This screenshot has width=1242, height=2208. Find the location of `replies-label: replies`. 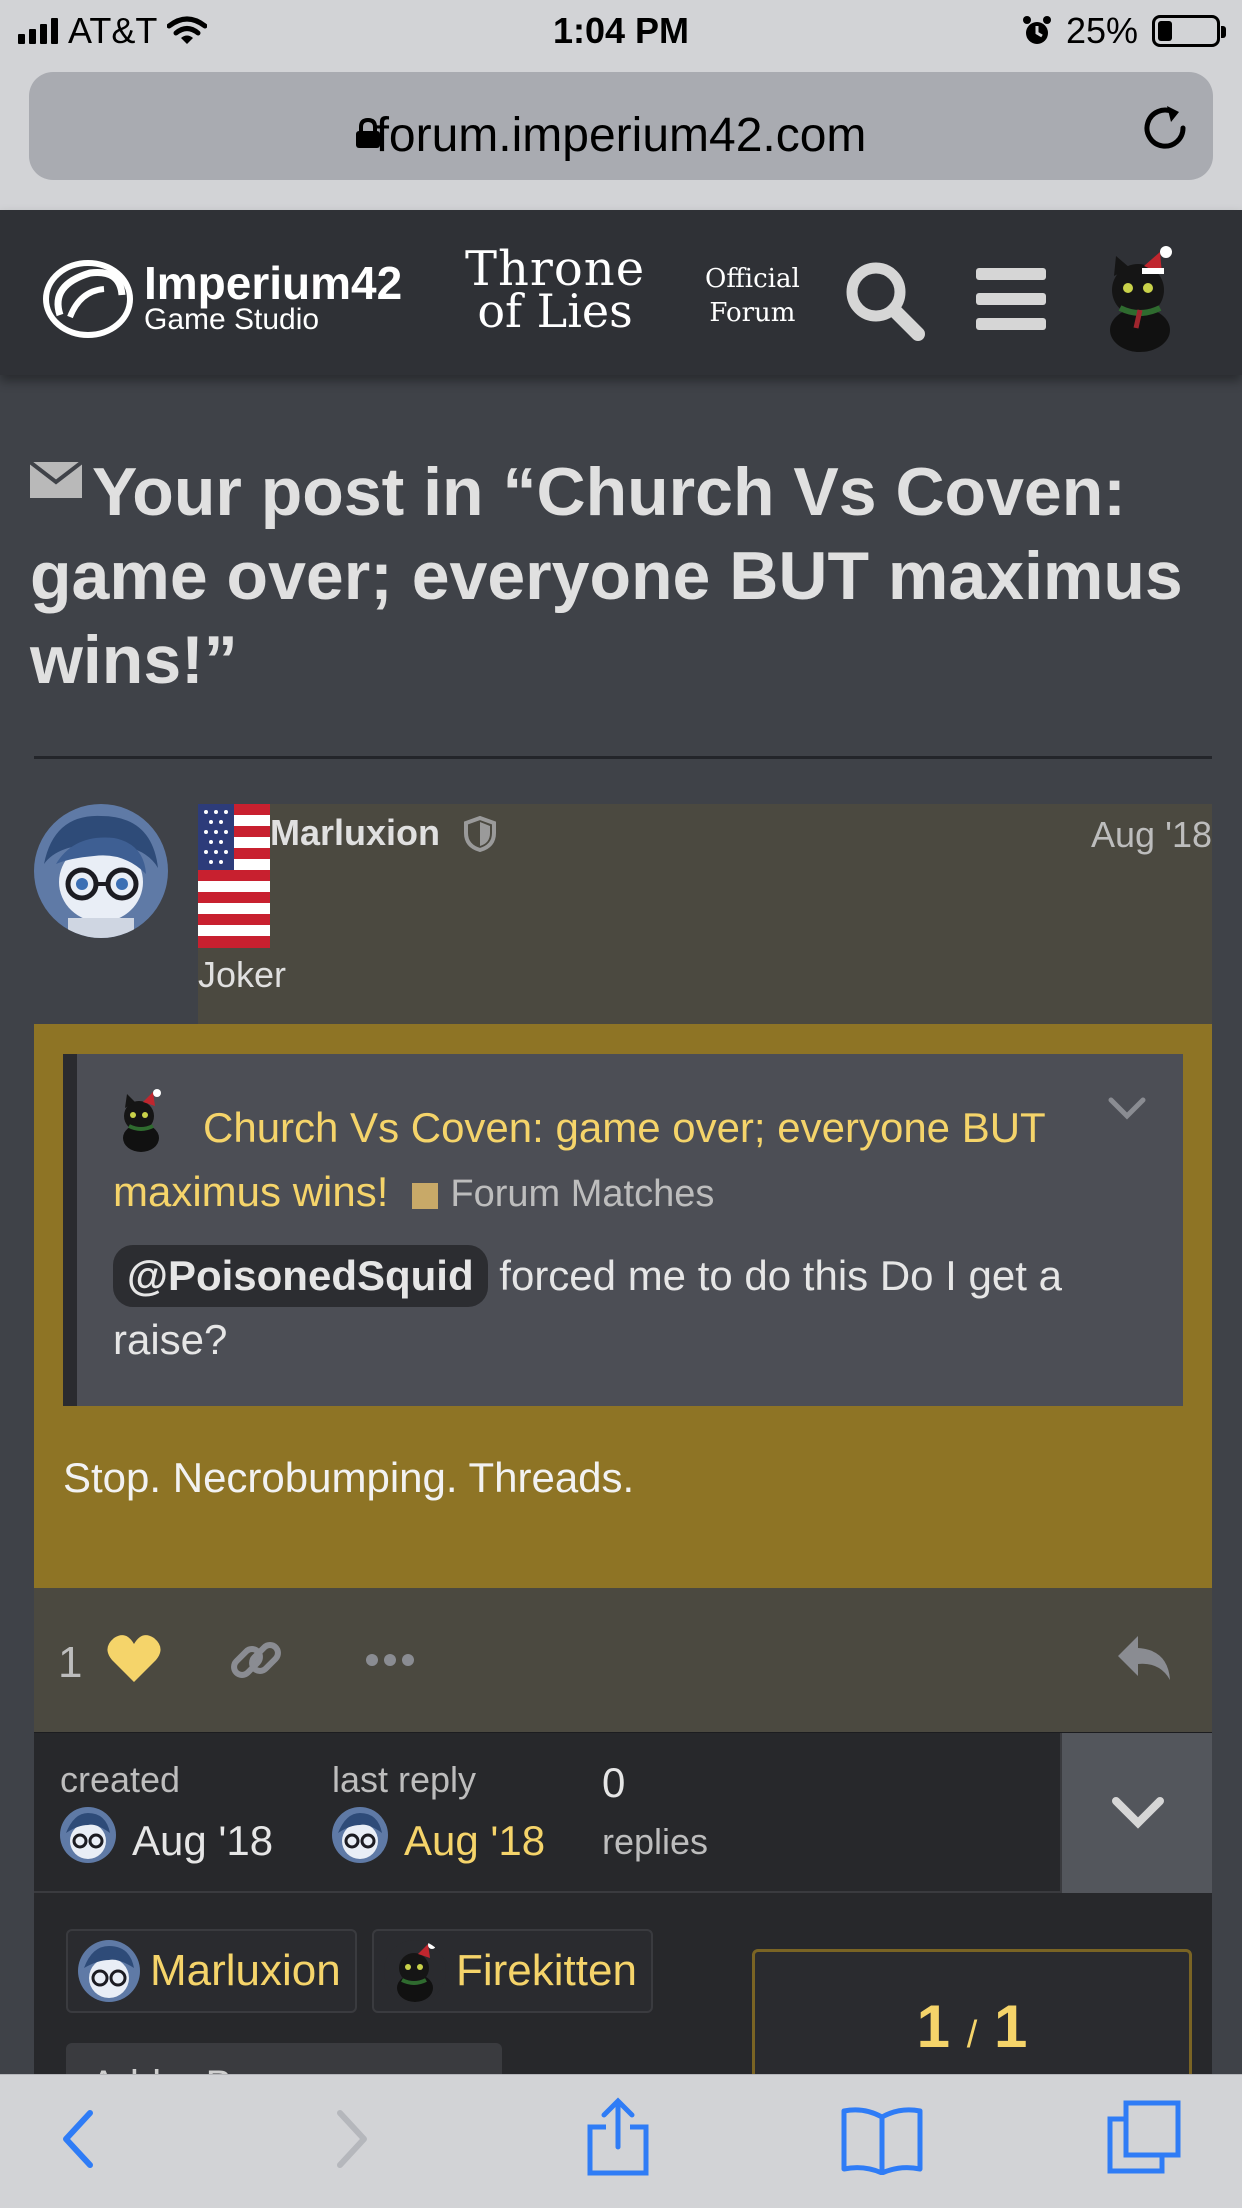

replies-label: replies is located at coordinates (655, 1841).